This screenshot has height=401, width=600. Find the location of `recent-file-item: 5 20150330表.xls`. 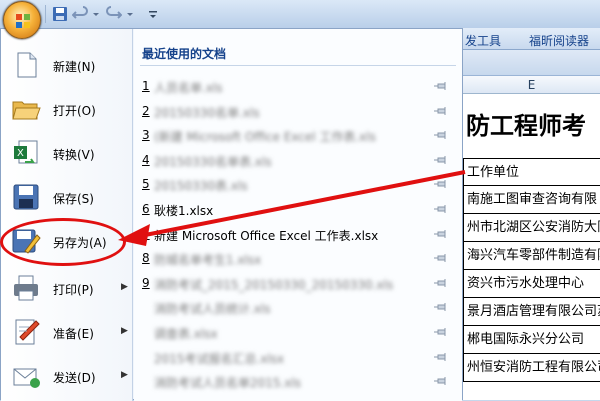

recent-file-item: 5 20150330表.xls is located at coordinates (294, 185).